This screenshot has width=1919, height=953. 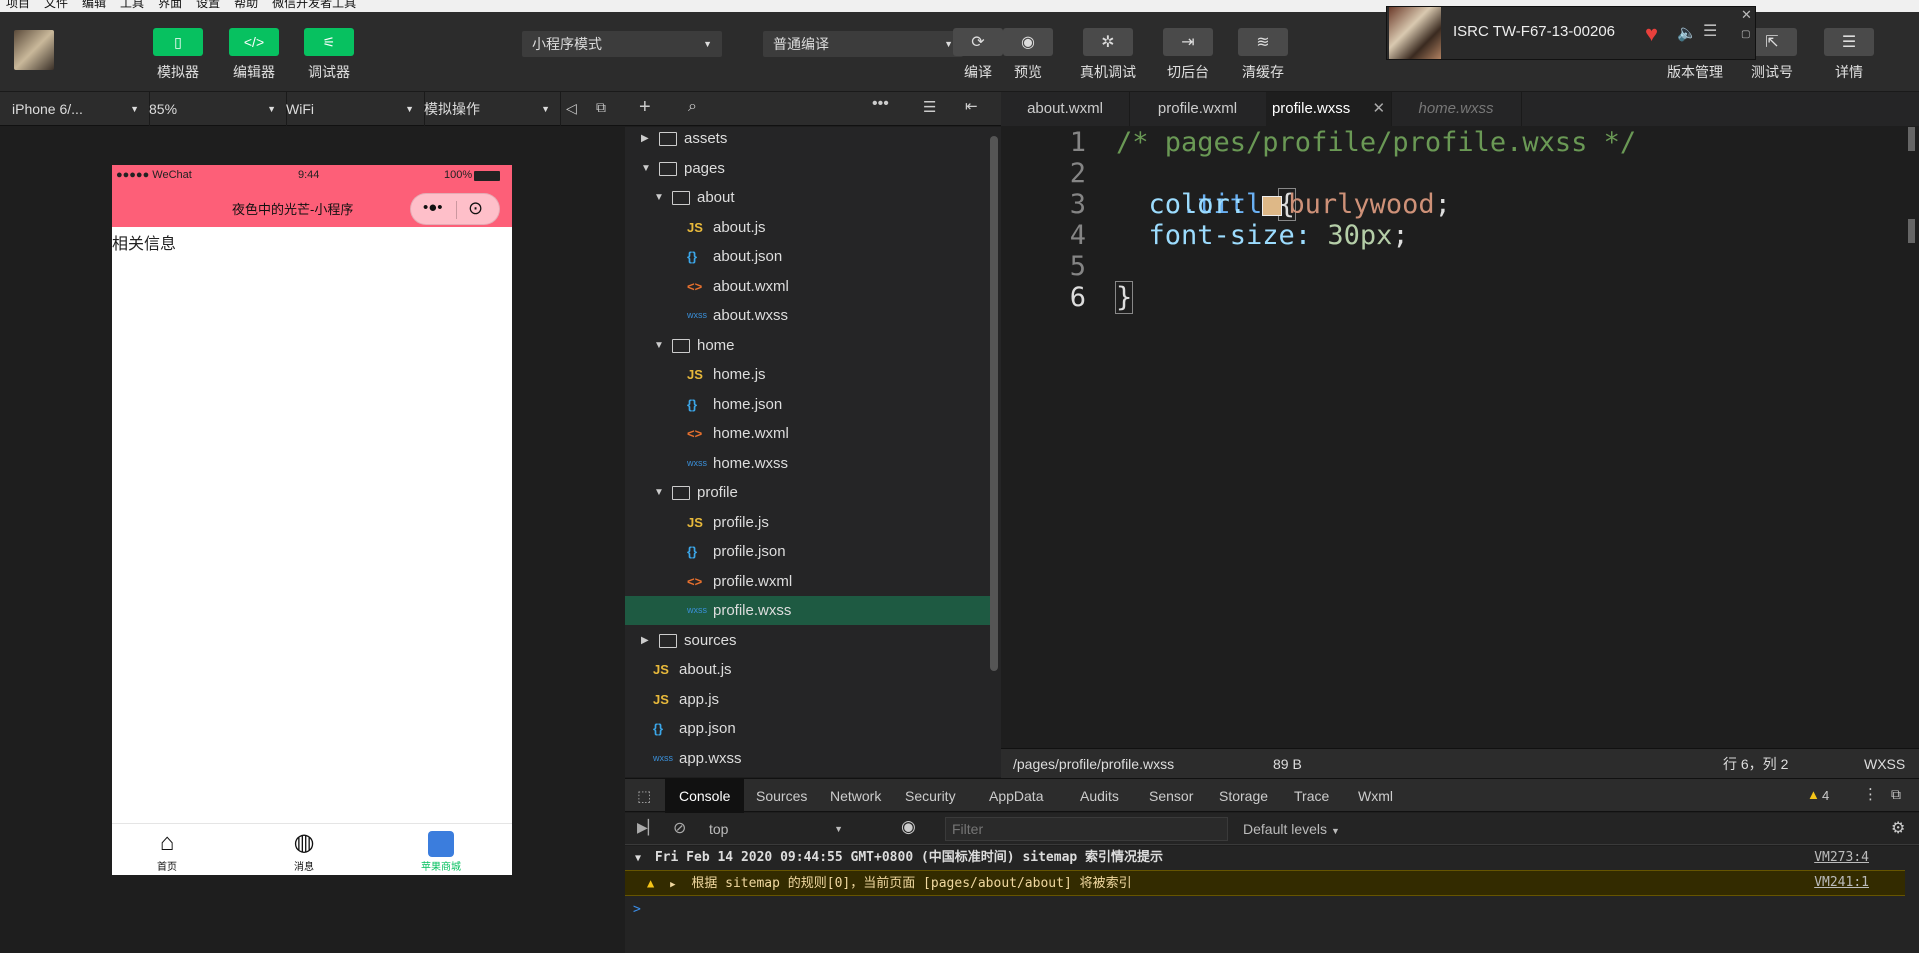 What do you see at coordinates (1028, 55) in the screenshot?
I see `preview-button: ◉ 预览` at bounding box center [1028, 55].